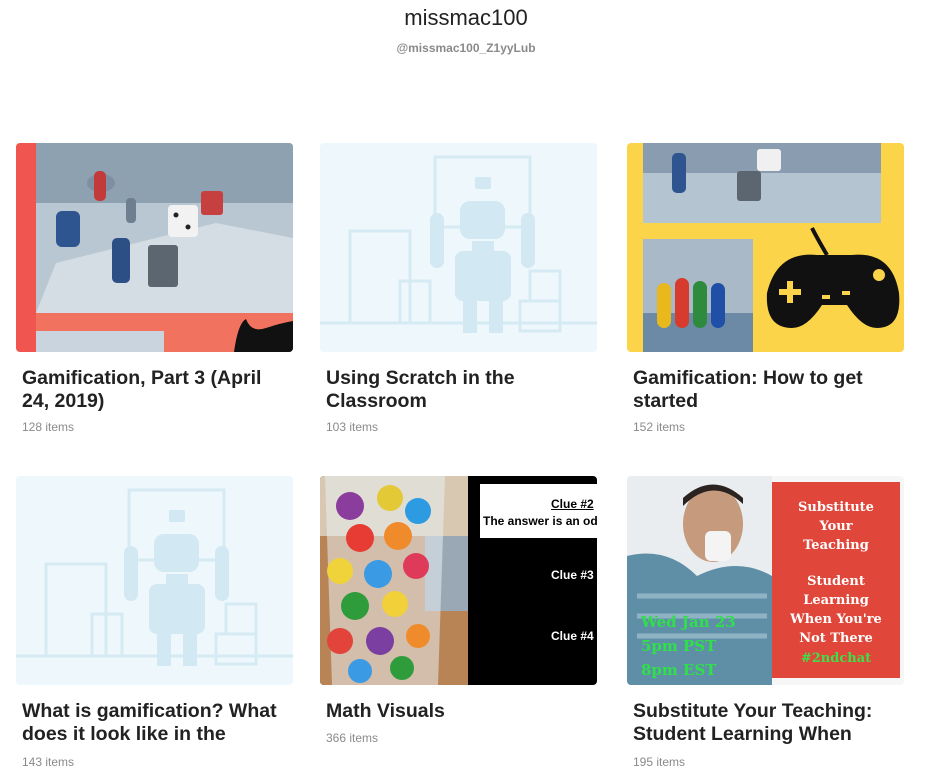 The width and height of the screenshot is (932, 782). Describe the element at coordinates (659, 762) in the screenshot. I see `collection-count: 195 items` at that location.